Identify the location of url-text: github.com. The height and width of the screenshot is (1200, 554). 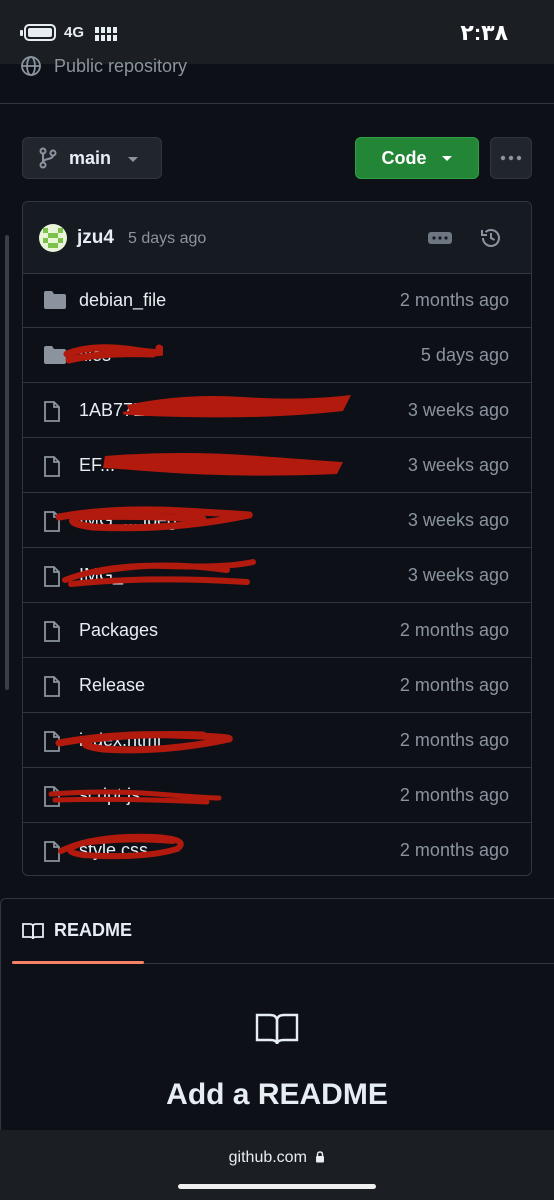
(267, 1157).